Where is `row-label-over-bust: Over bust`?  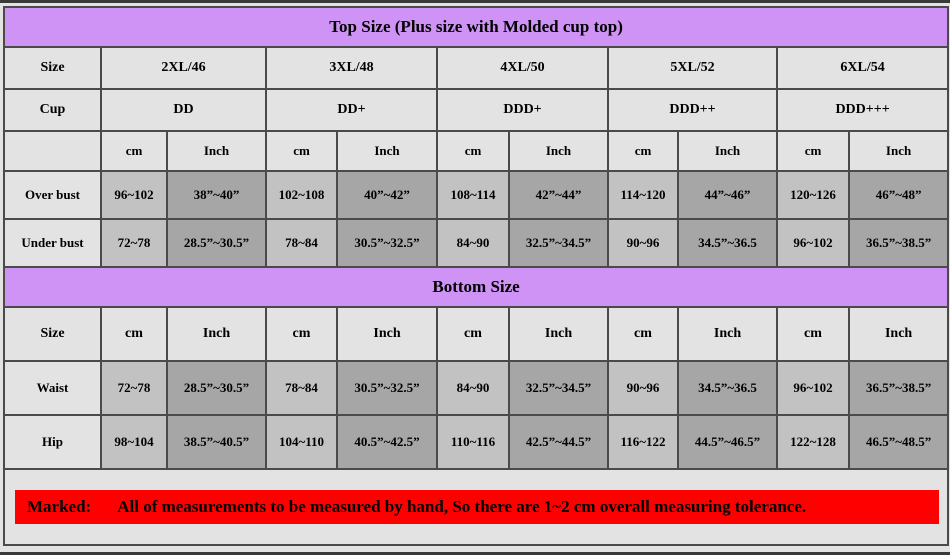
row-label-over-bust: Over bust is located at coordinates (52, 195).